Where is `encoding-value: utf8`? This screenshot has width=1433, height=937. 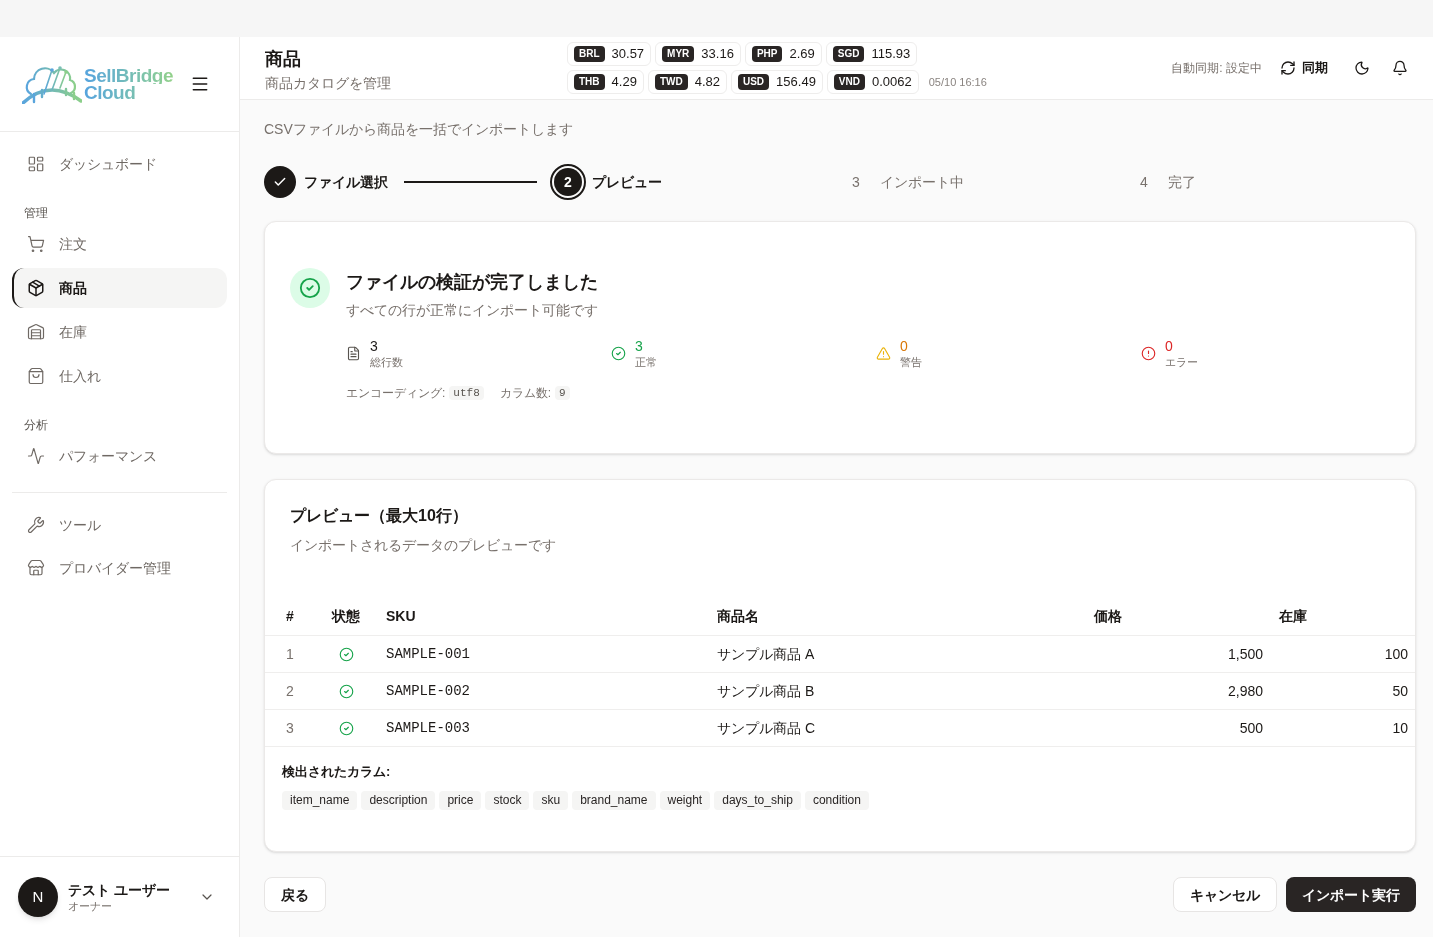 encoding-value: utf8 is located at coordinates (466, 393).